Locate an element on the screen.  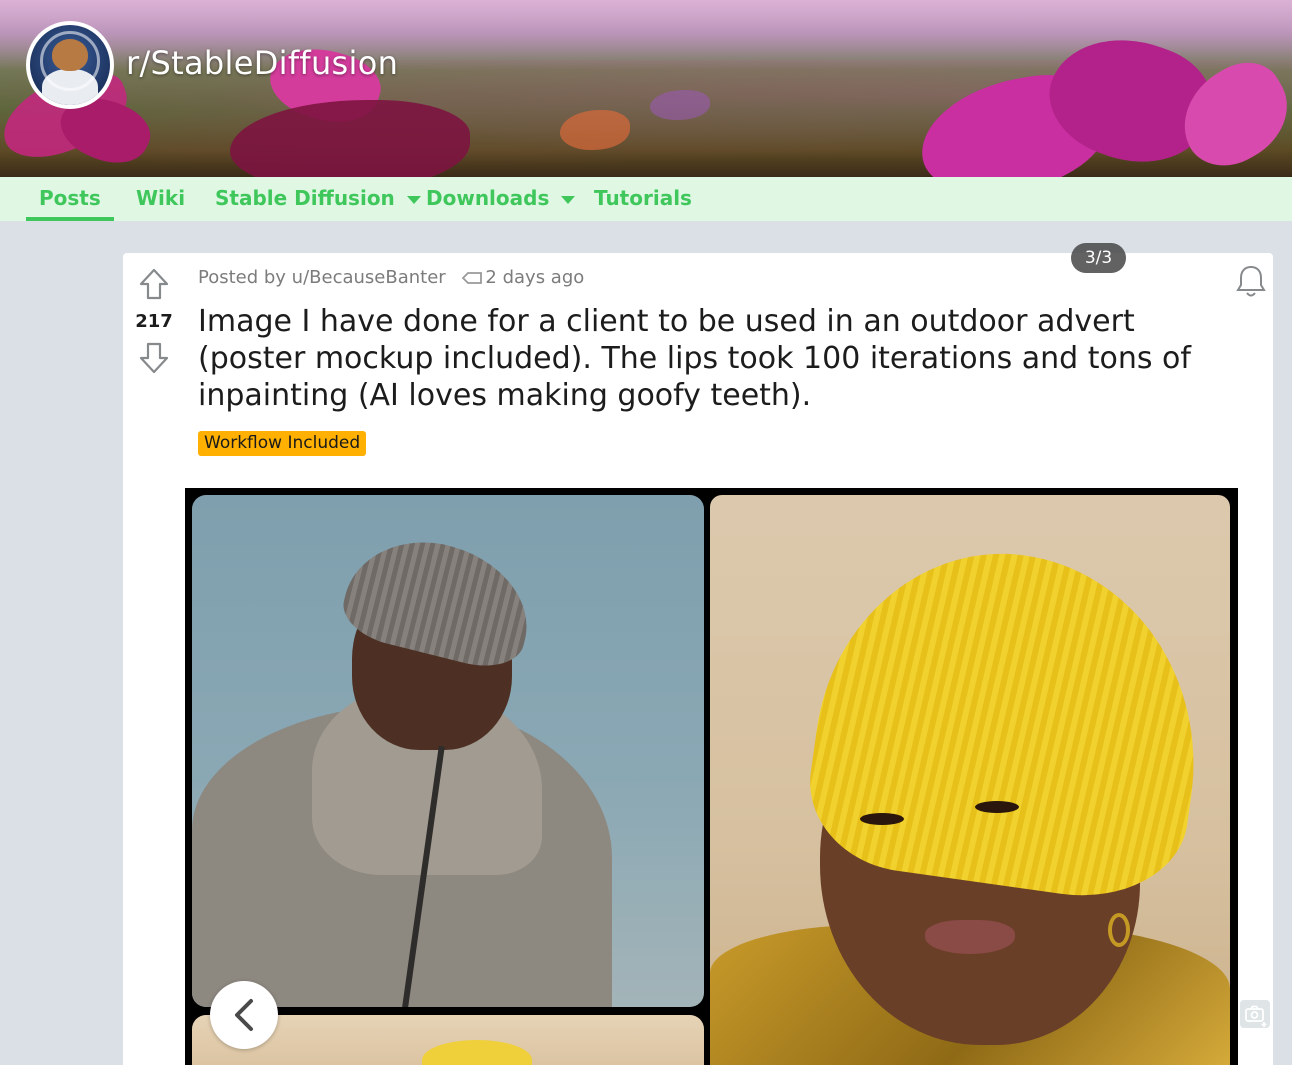
tab-stable-diffusion: Stable Diffusion is located at coordinates (318, 199).